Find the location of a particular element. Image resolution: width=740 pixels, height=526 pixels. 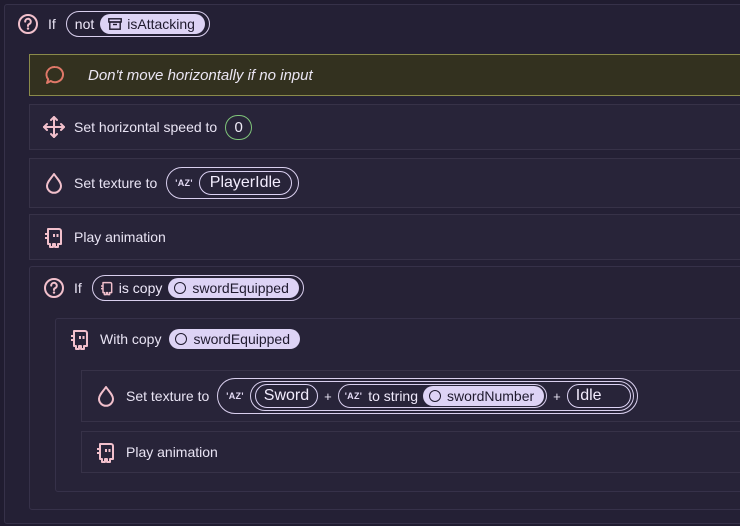

to-string-expression: 'AZ' to string swordNumber is located at coordinates (442, 396).